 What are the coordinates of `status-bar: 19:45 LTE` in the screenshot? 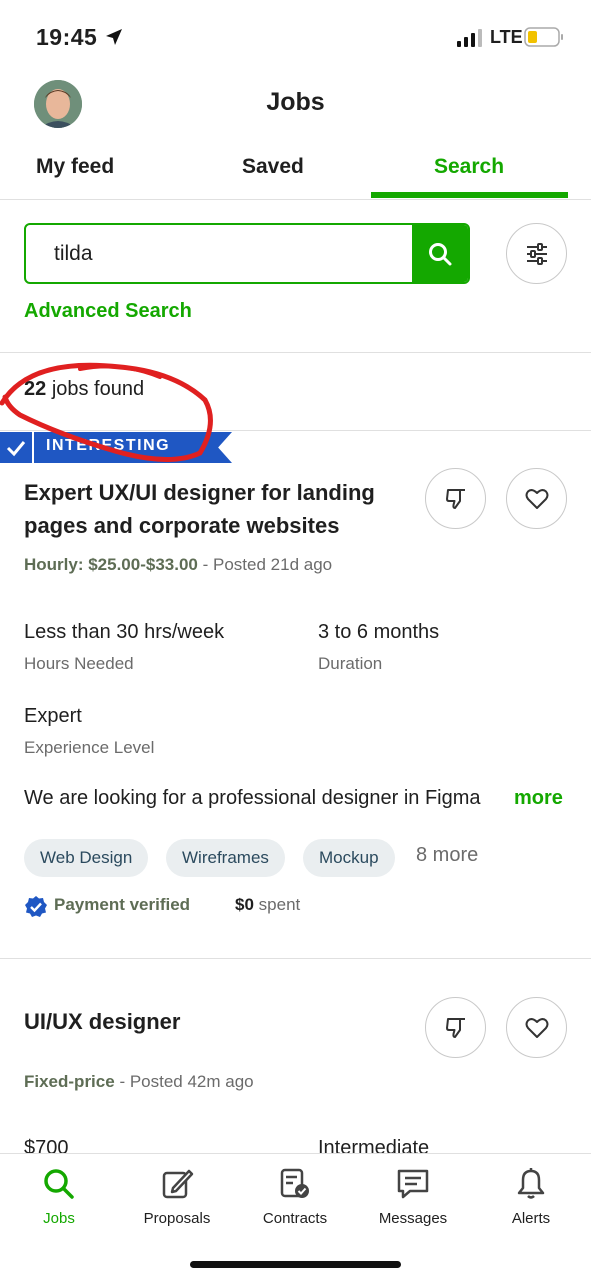 It's located at (295, 35).